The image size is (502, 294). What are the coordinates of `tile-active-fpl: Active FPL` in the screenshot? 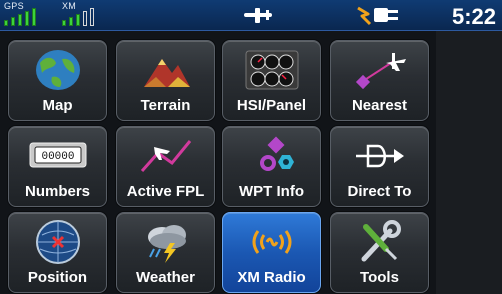 It's located at (165, 166).